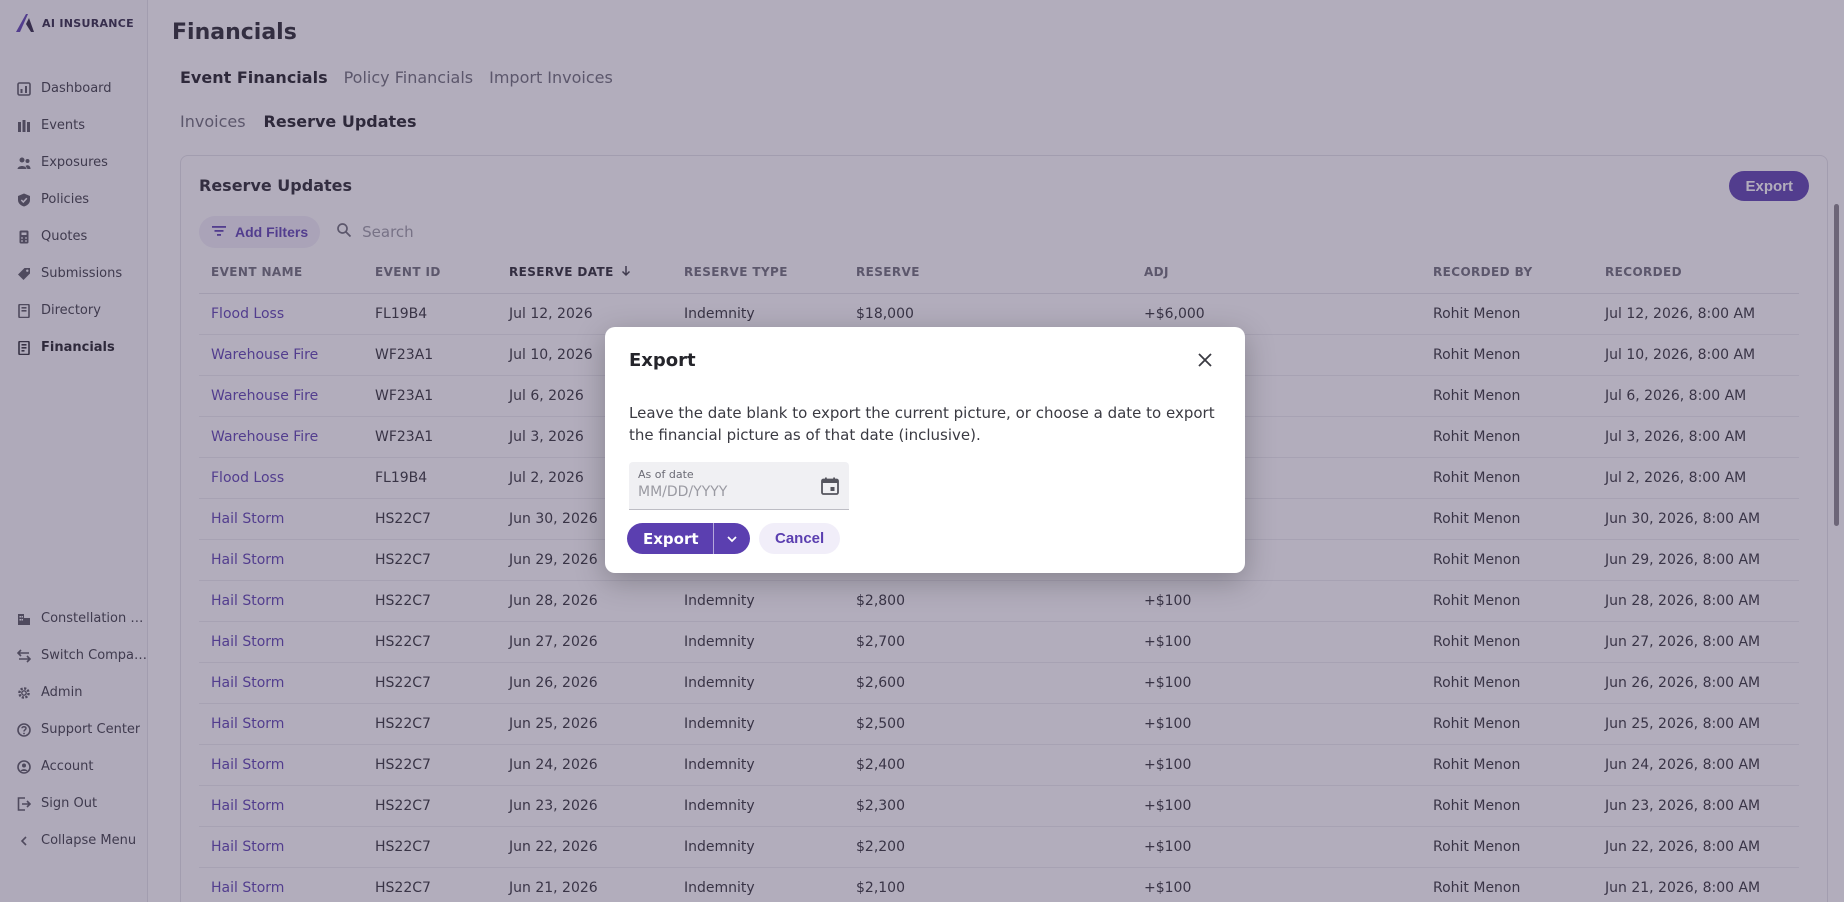  Describe the element at coordinates (723, 492) in the screenshot. I see `as-of-date-input` at that location.